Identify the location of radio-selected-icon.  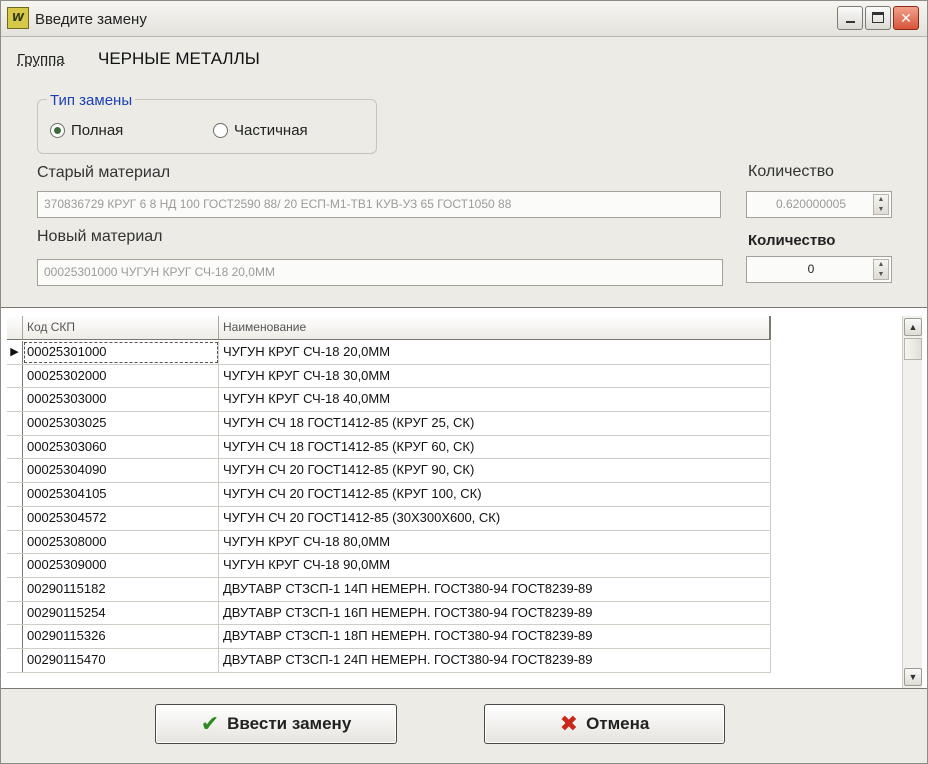
(57, 130).